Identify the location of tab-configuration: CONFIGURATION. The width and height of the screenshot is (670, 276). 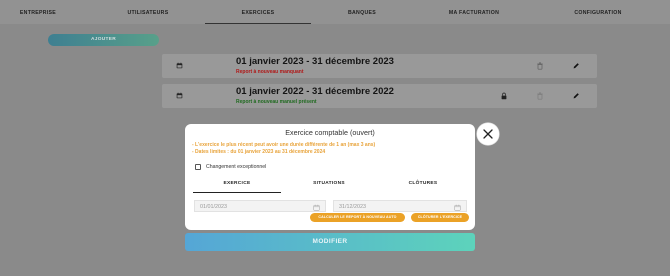
(598, 12).